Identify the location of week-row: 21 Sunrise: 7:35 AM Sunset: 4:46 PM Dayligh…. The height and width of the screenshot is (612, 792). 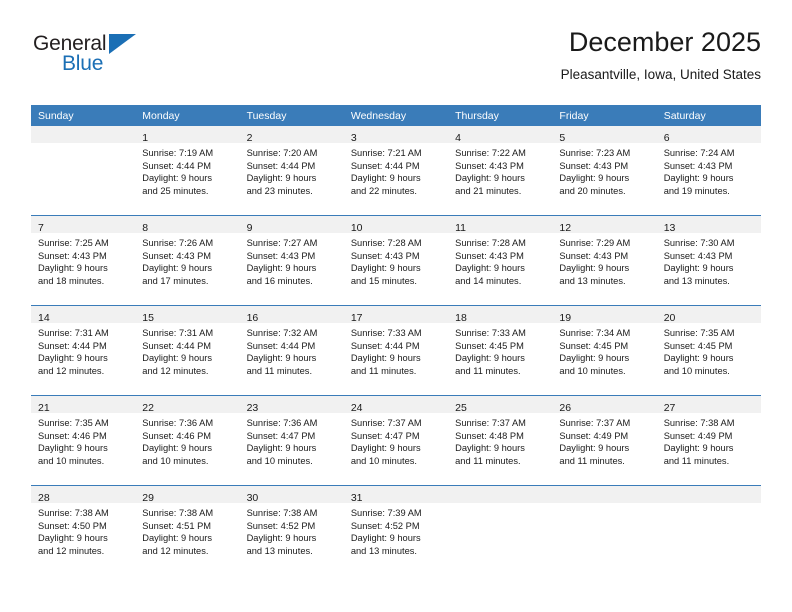
(396, 440).